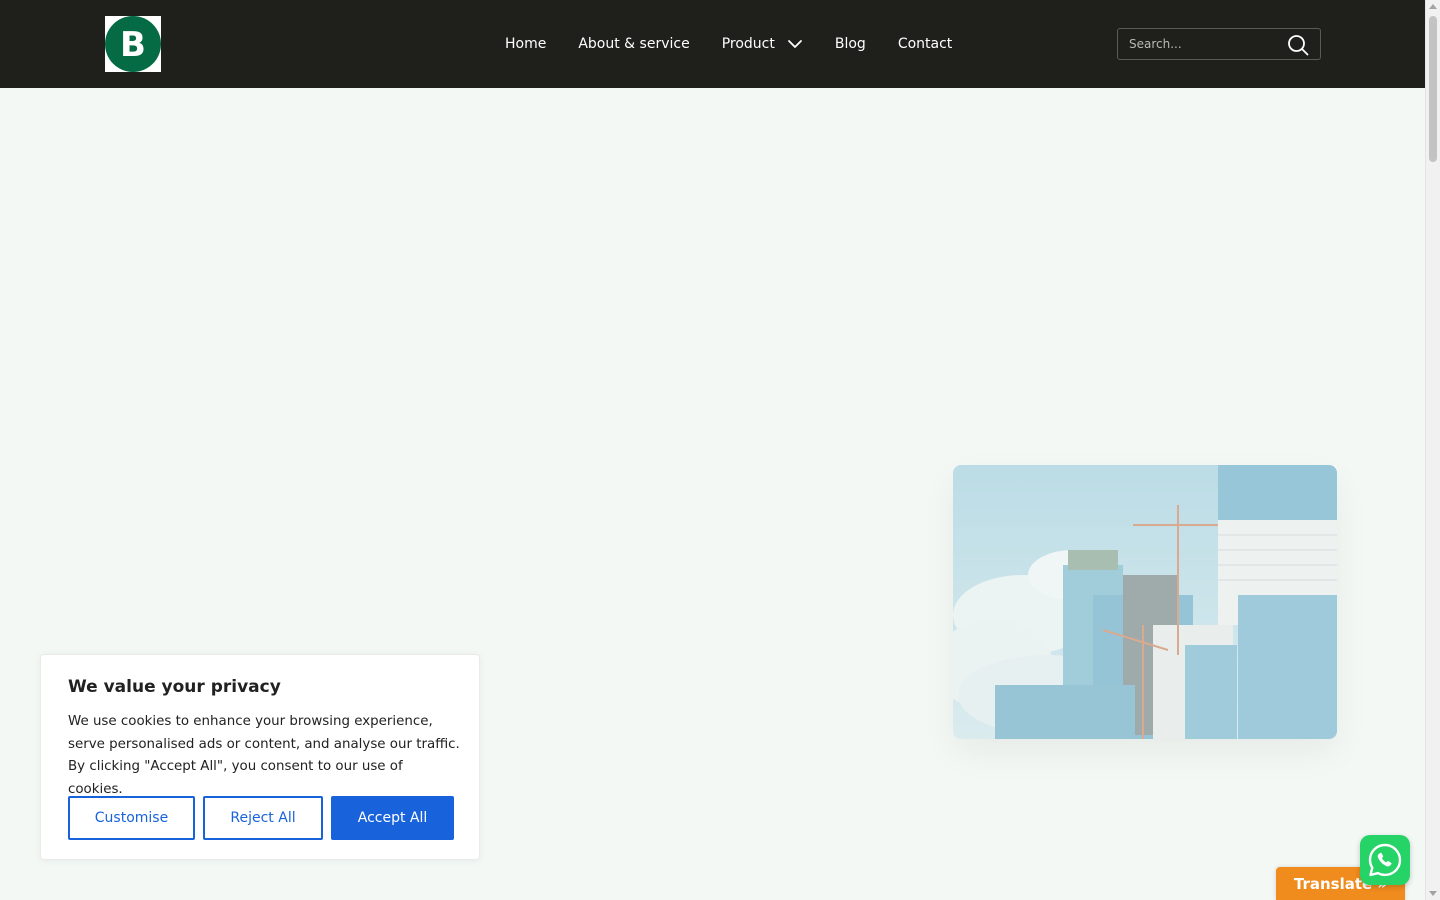  Describe the element at coordinates (1298, 45) in the screenshot. I see `search-icon` at that location.